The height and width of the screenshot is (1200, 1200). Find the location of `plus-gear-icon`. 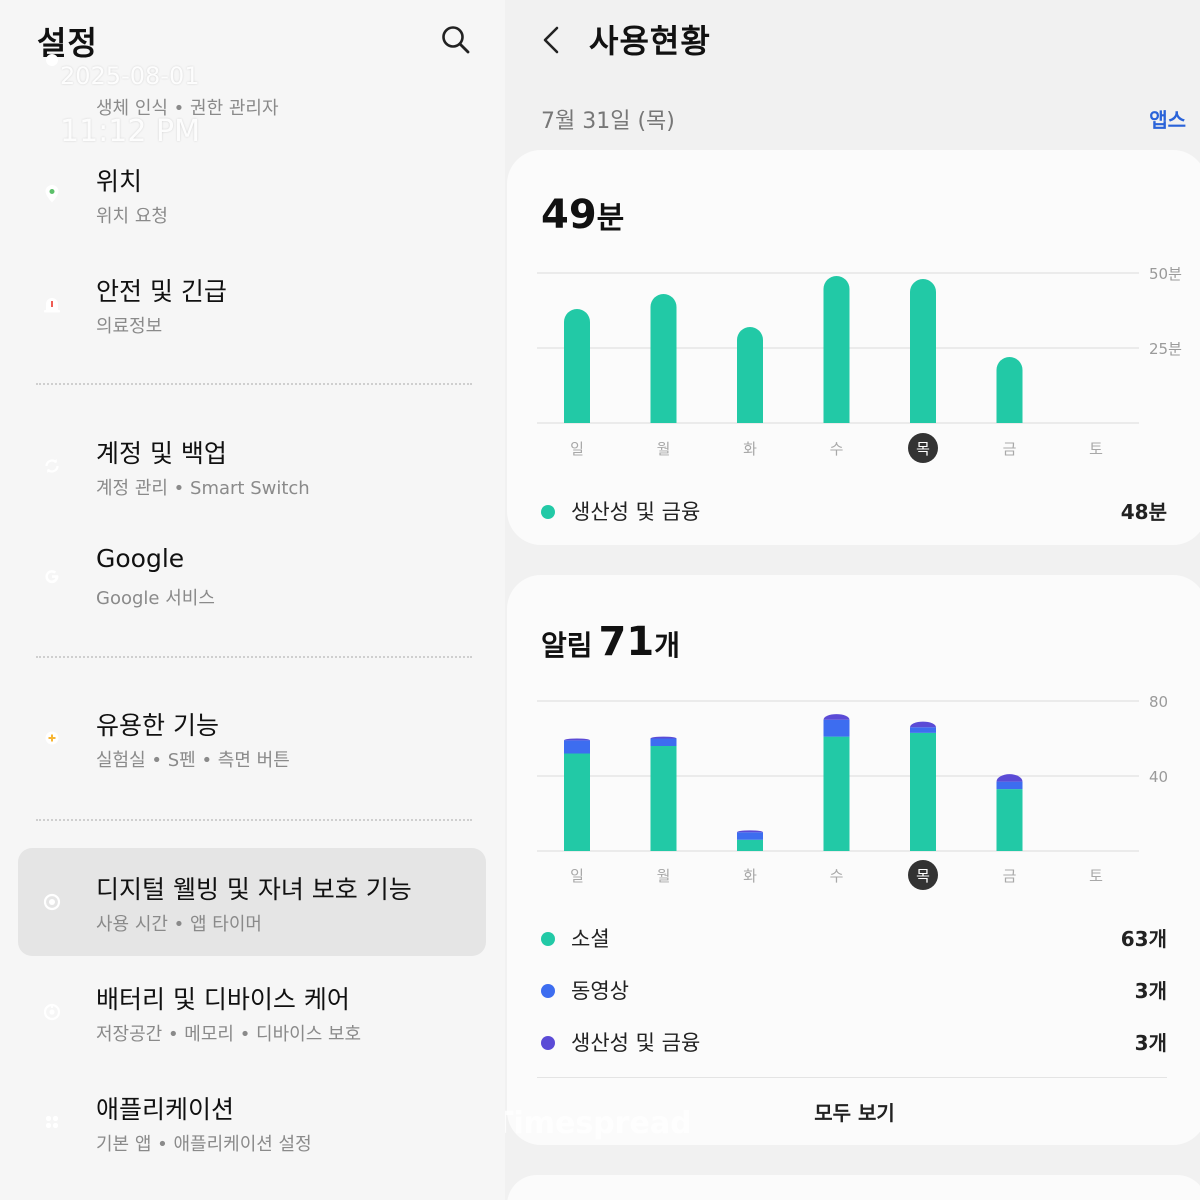

plus-gear-icon is located at coordinates (52, 738).